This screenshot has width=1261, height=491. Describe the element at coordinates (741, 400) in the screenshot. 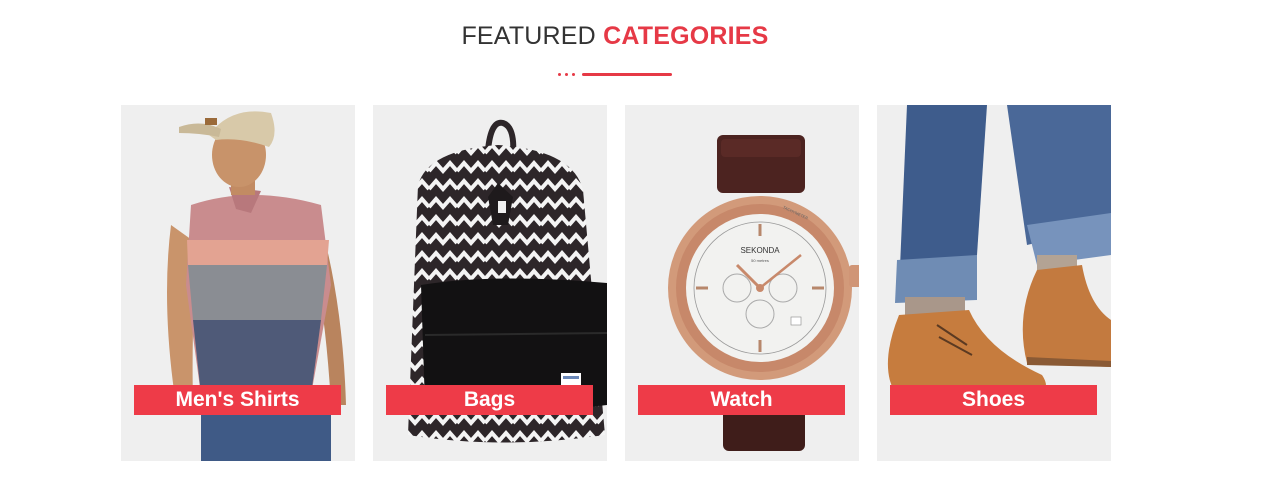

I see `category-label: Watch` at that location.